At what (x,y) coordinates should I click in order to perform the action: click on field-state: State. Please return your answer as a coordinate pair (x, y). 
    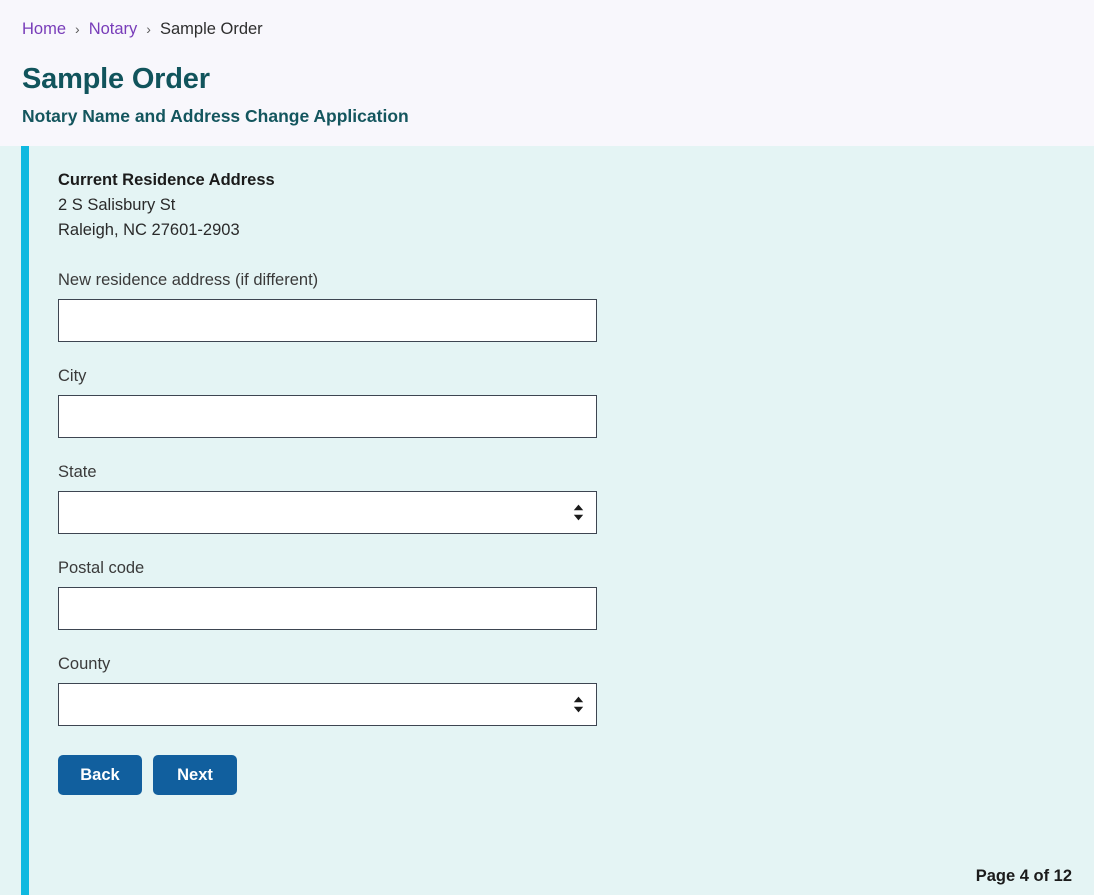
    Looking at the image, I should click on (558, 497).